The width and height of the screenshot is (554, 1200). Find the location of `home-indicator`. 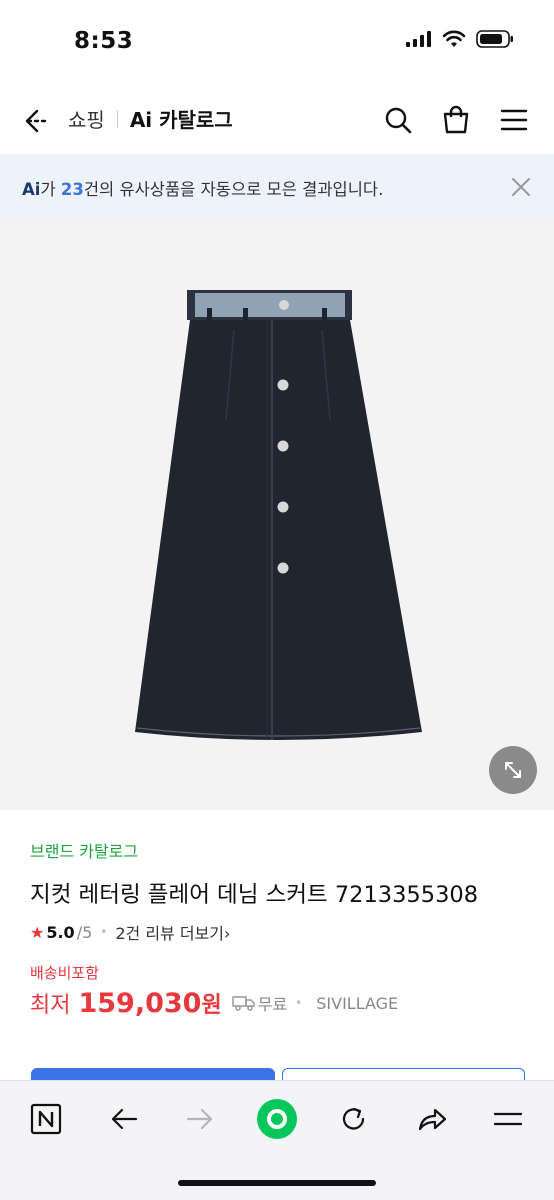

home-indicator is located at coordinates (277, 1183).